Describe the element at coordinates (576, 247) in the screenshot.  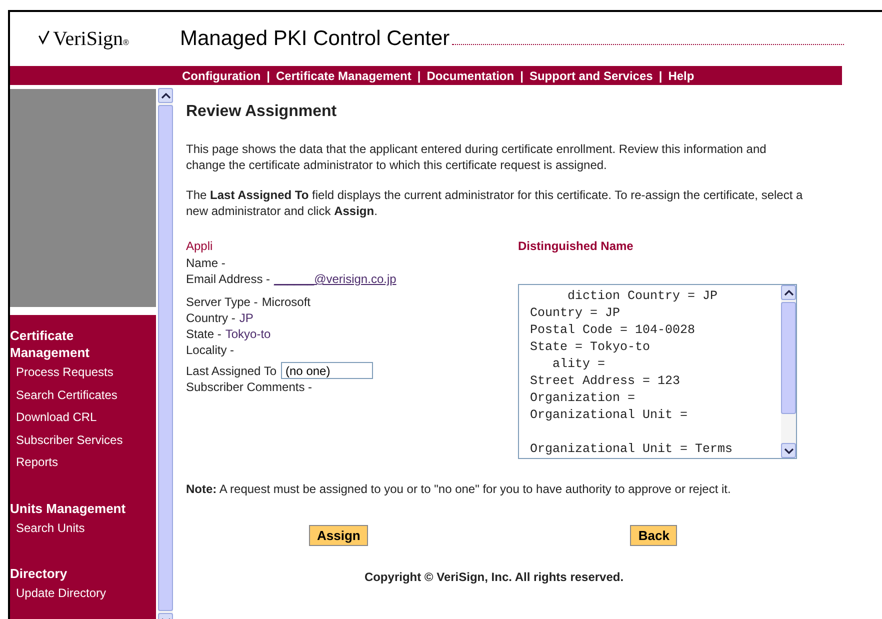
I see `dn-heading: Distinguished Name` at that location.